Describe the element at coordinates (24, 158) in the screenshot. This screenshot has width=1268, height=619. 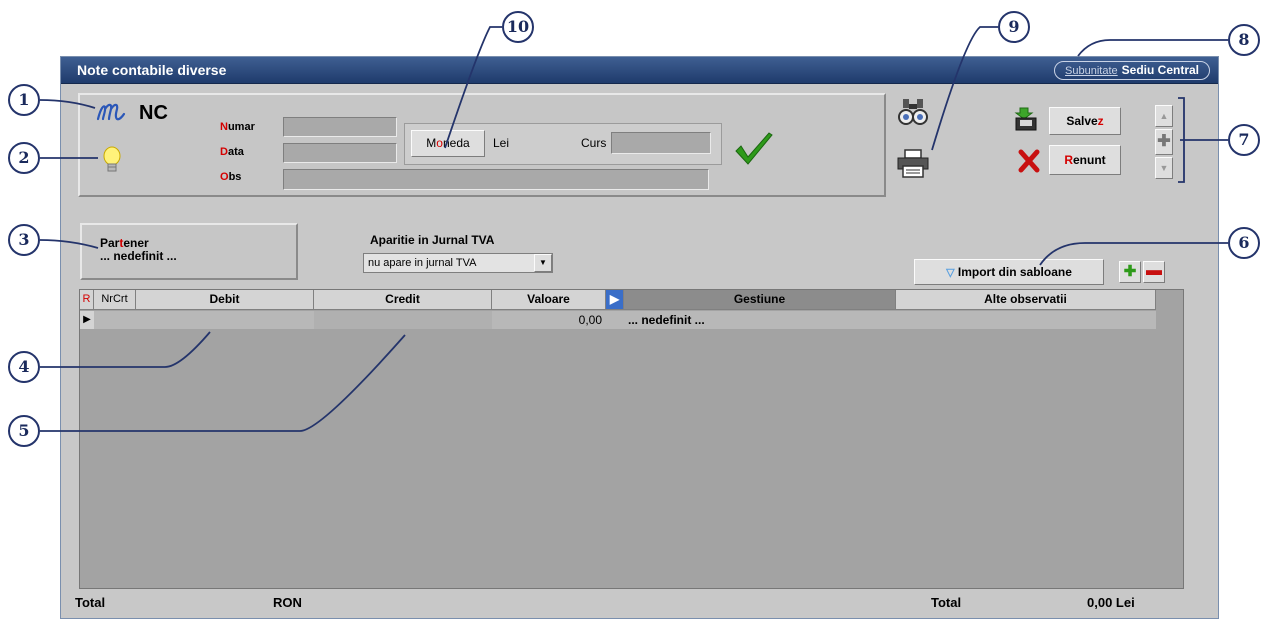
I see `callout-2: 2` at that location.